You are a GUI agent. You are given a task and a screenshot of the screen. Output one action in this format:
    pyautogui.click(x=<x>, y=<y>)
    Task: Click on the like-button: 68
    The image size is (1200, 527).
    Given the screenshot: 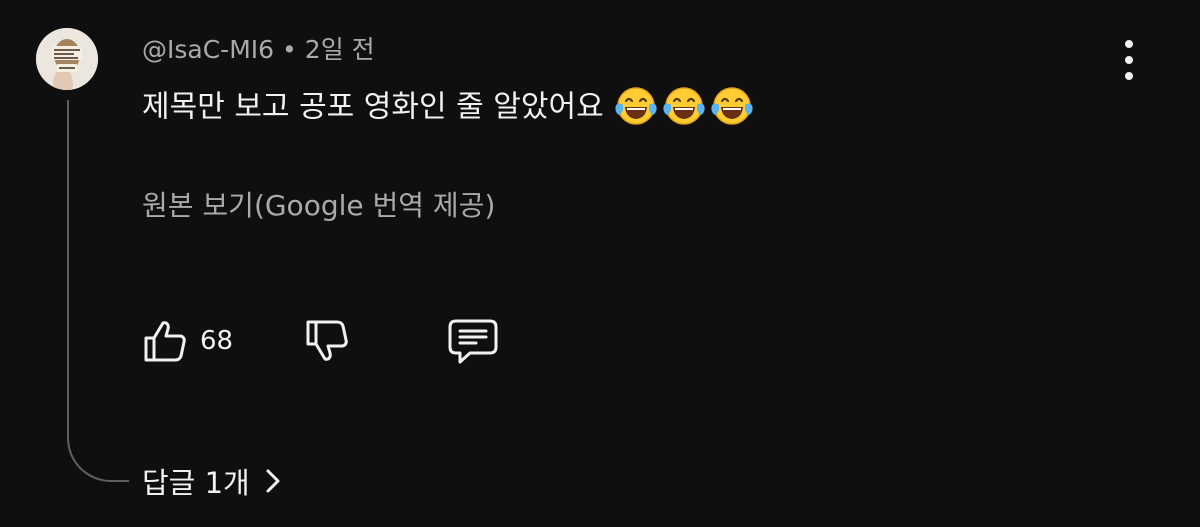 What is the action you would take?
    pyautogui.click(x=186, y=341)
    